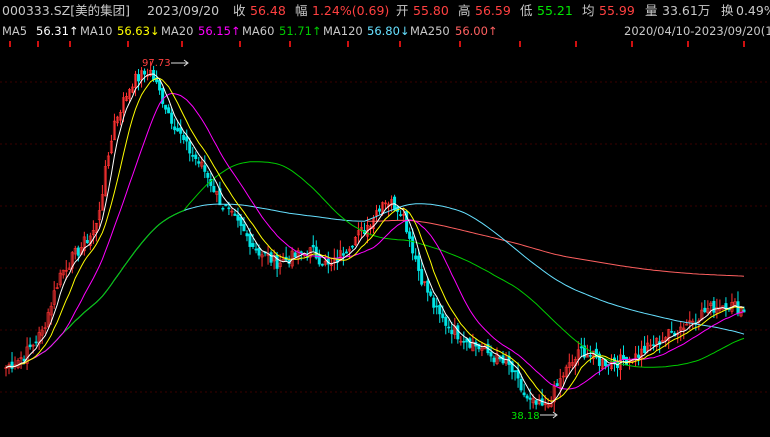  Describe the element at coordinates (156, 63) in the screenshot. I see `high-price-label: 97.73` at that location.